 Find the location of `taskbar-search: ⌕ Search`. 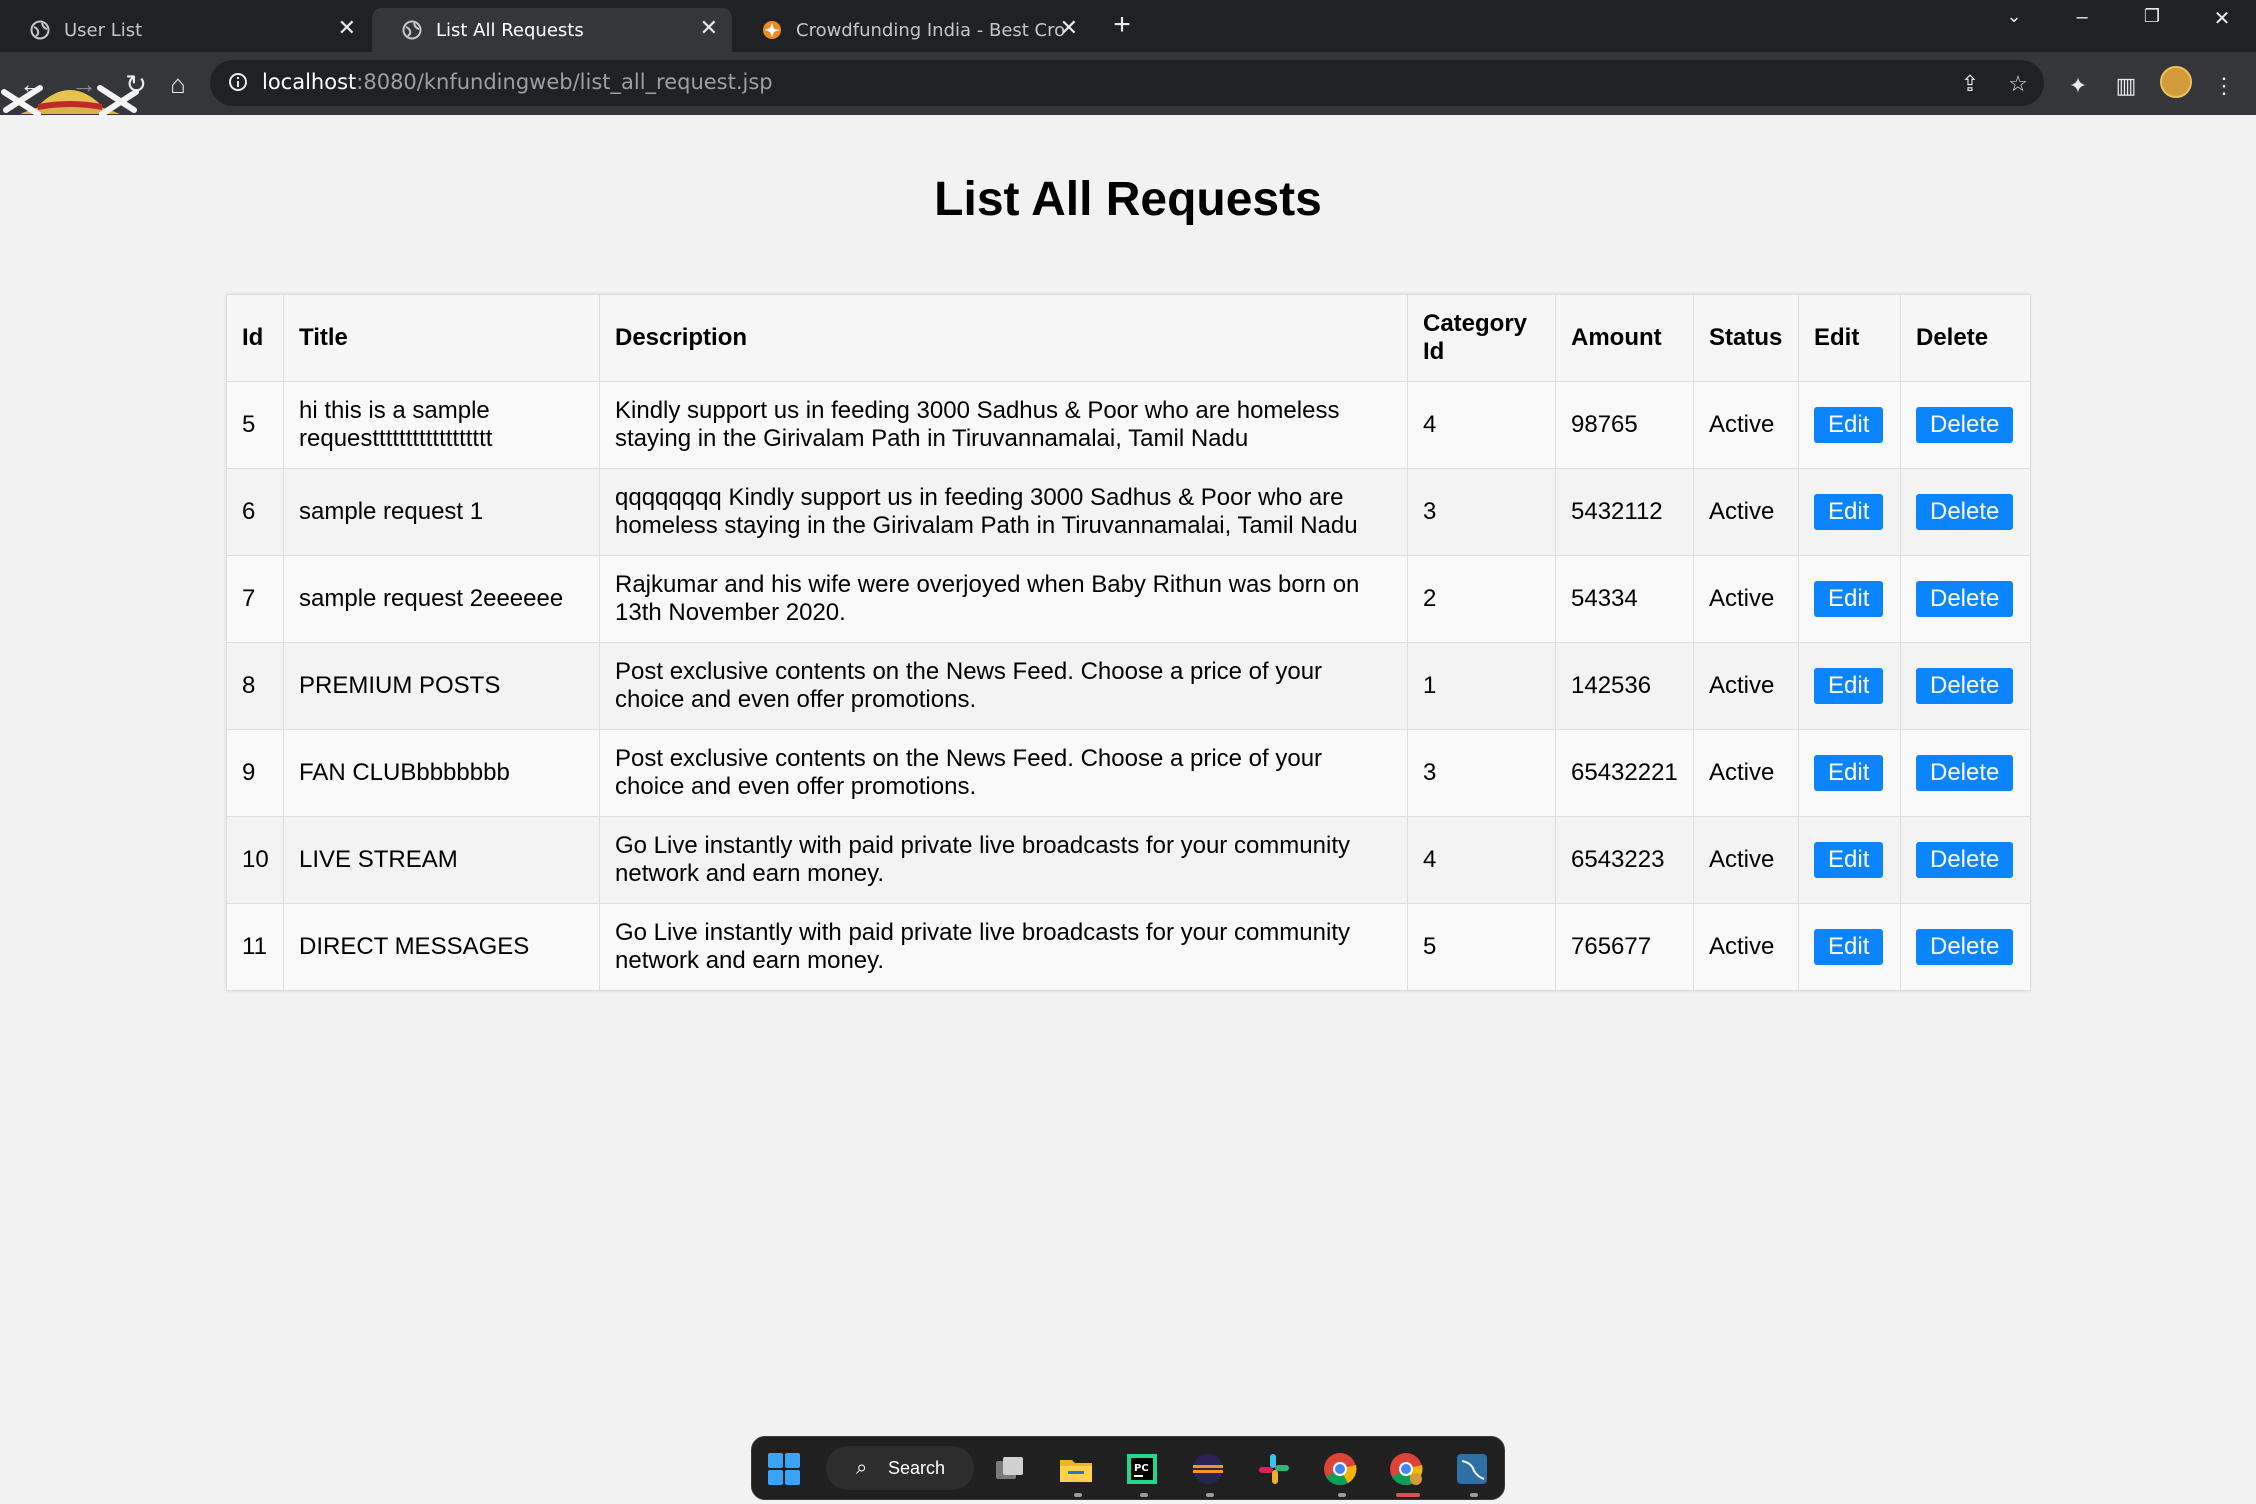

taskbar-search: ⌕ Search is located at coordinates (900, 1468).